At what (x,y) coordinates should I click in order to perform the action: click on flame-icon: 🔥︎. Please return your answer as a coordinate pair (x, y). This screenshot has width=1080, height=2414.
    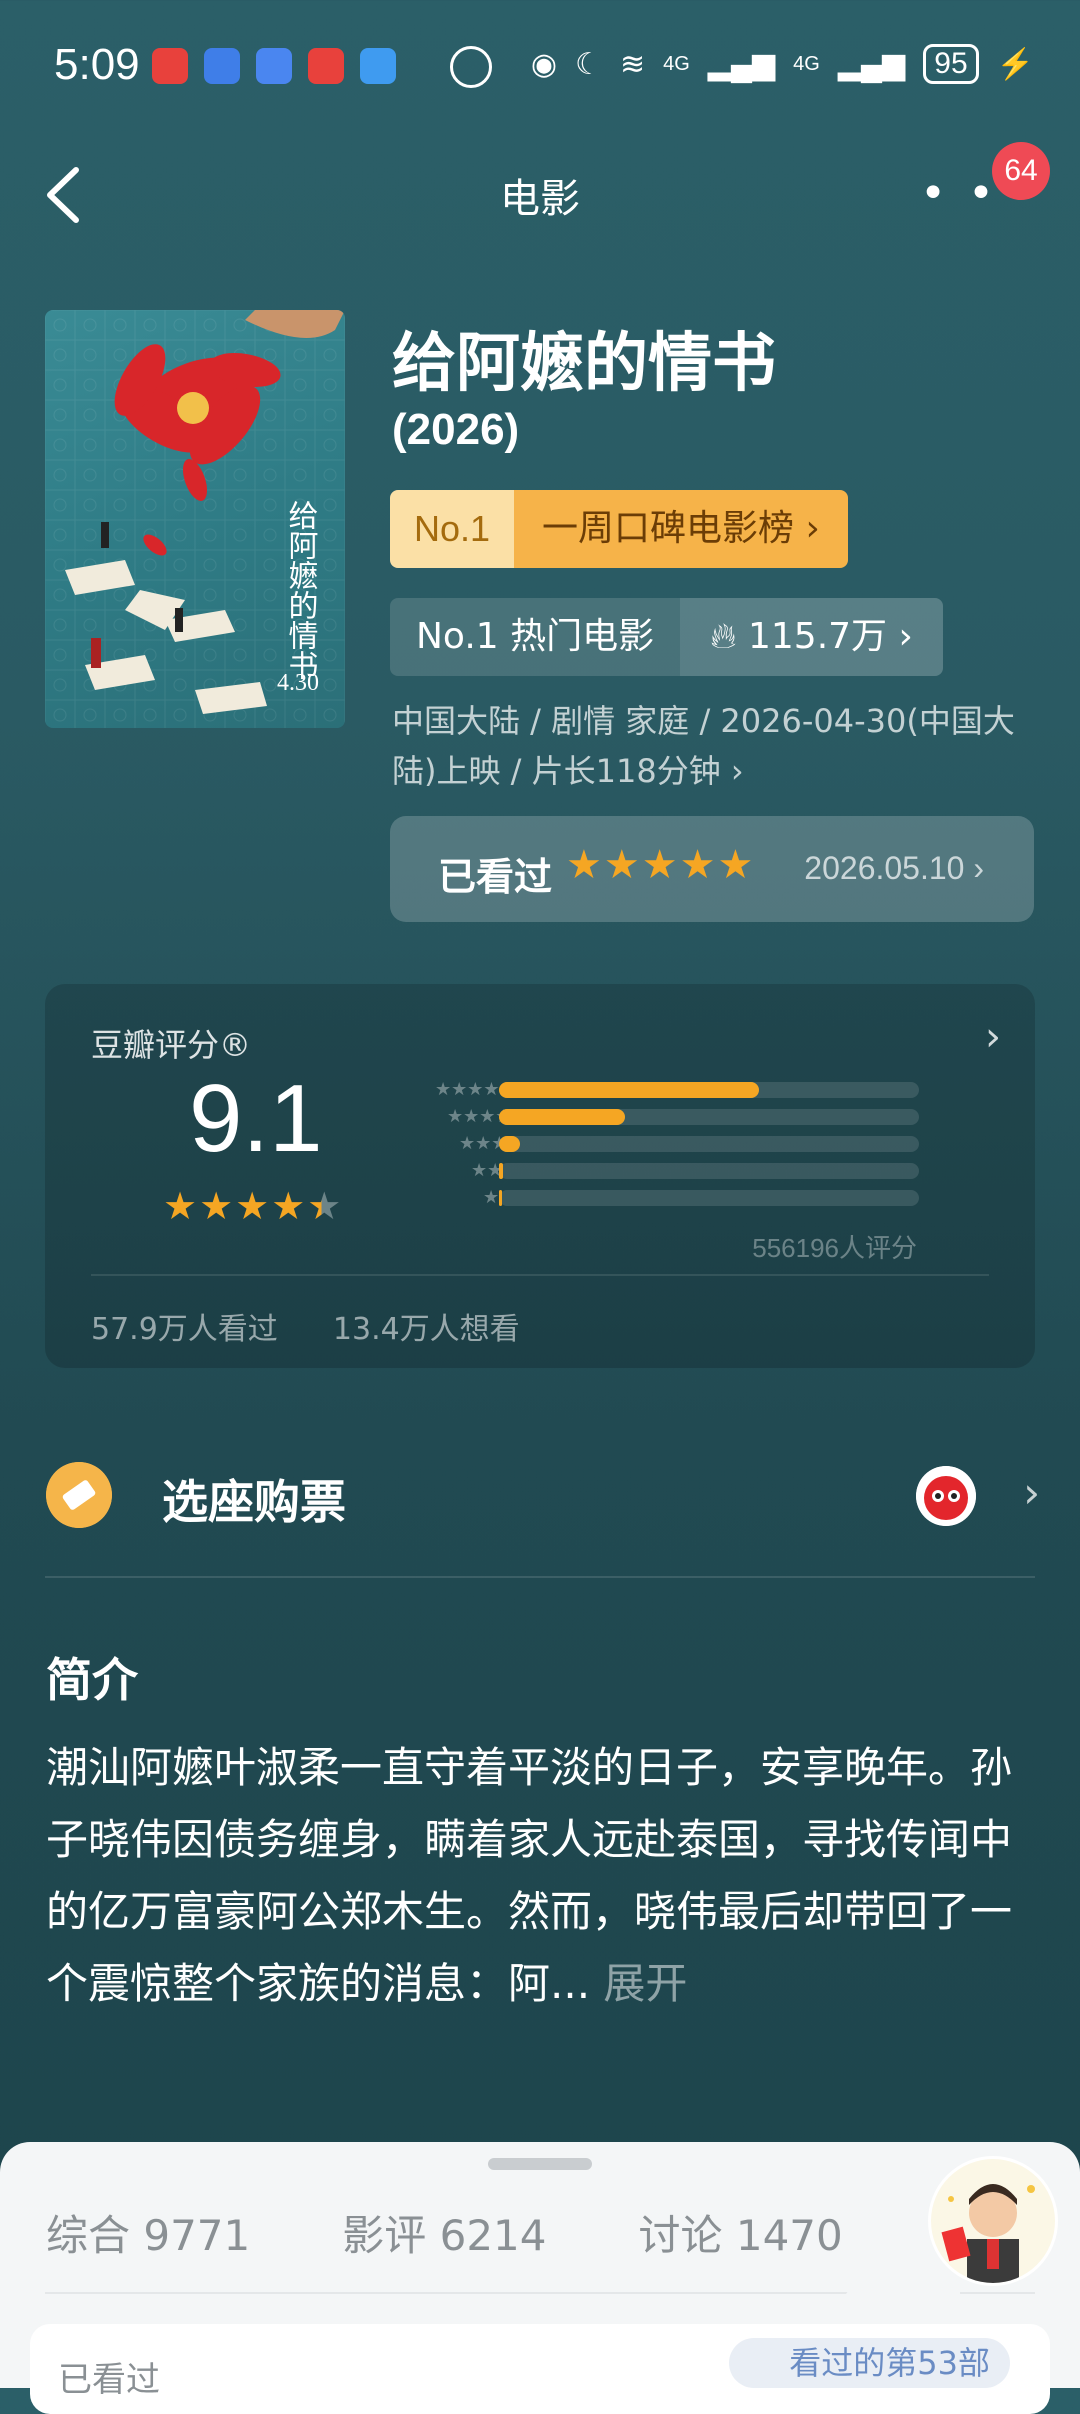
    Looking at the image, I should click on (729, 636).